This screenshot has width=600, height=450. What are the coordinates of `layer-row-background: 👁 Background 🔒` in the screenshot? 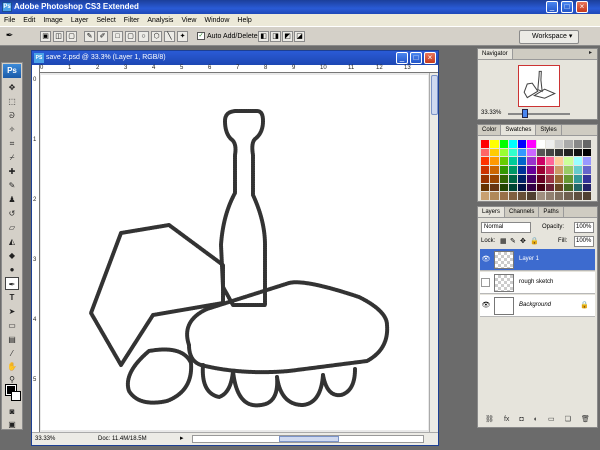 It's located at (537, 306).